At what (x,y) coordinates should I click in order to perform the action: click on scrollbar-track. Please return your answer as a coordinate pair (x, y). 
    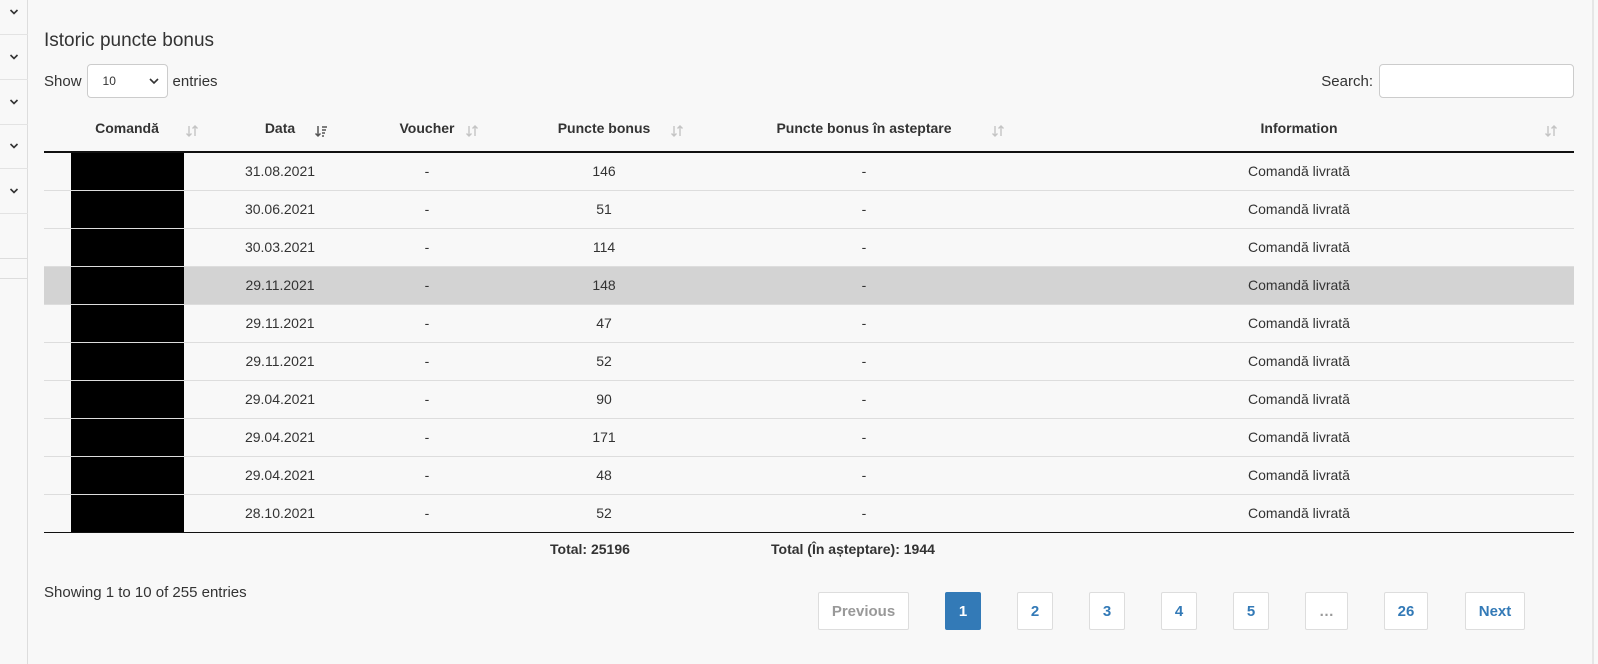
    Looking at the image, I should click on (1593, 332).